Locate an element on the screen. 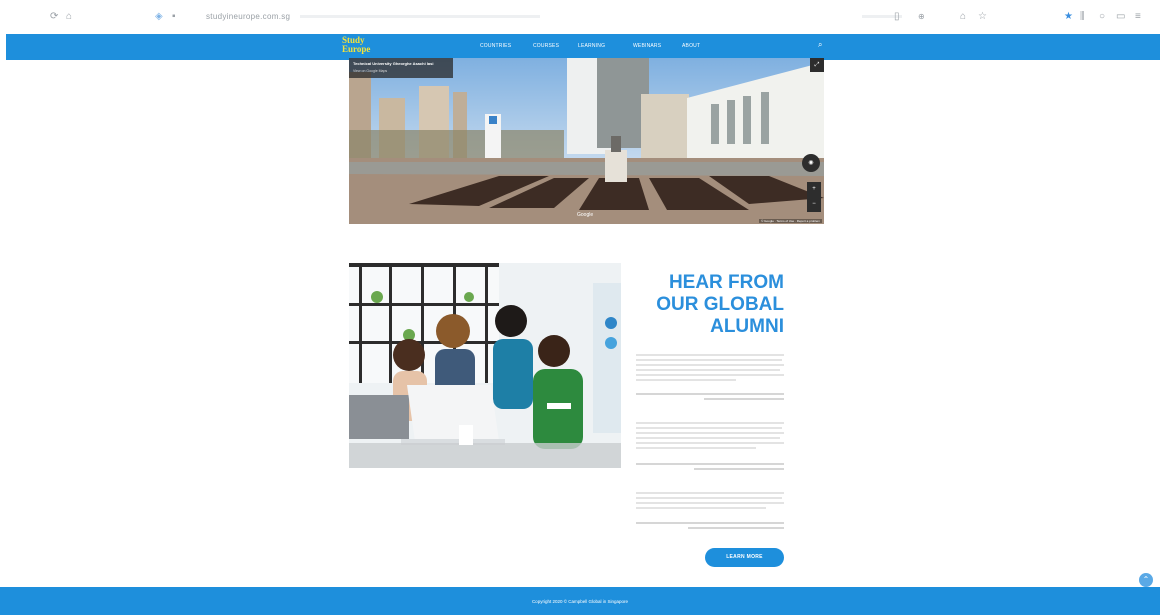 The height and width of the screenshot is (615, 1160). zoom-controls: + − is located at coordinates (814, 197).